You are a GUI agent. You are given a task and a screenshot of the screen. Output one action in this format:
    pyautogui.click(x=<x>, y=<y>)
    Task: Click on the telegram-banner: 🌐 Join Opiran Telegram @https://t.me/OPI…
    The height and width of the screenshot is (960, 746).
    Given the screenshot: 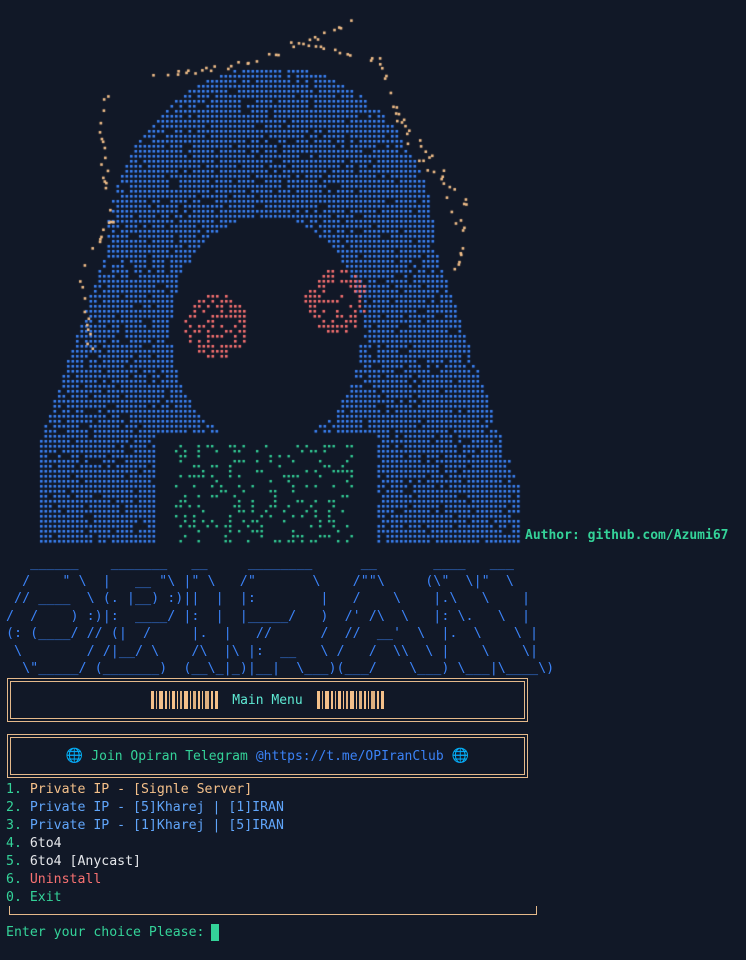 What is the action you would take?
    pyautogui.click(x=267, y=756)
    